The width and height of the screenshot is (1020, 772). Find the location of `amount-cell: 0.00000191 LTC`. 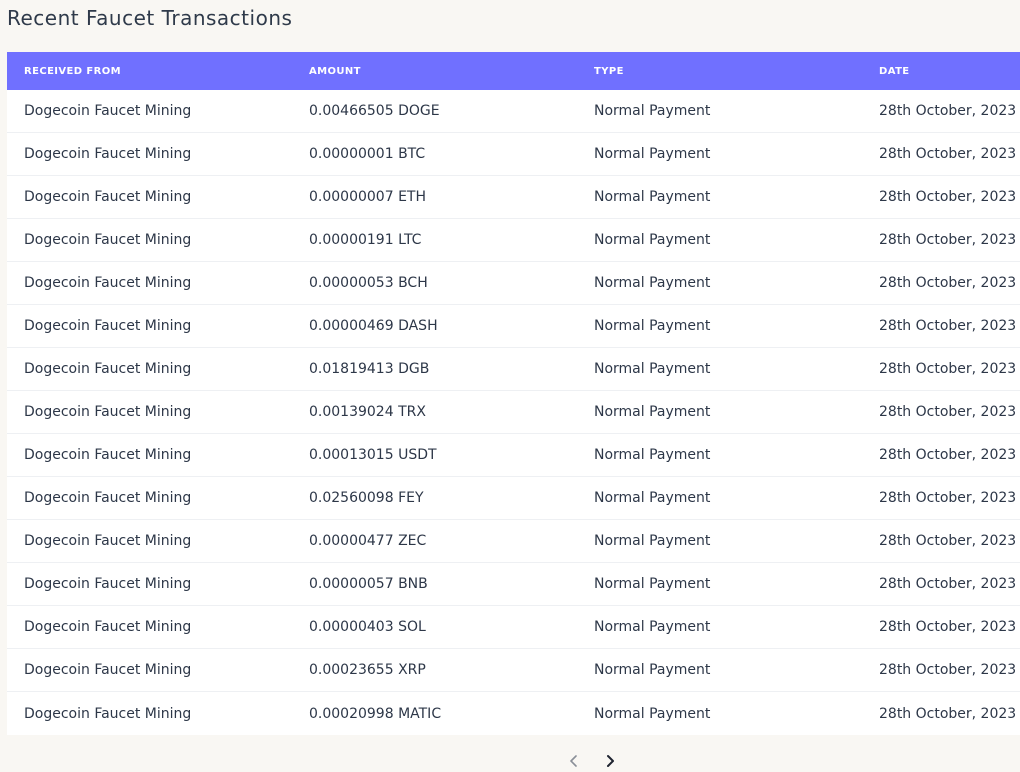

amount-cell: 0.00000191 LTC is located at coordinates (365, 240).